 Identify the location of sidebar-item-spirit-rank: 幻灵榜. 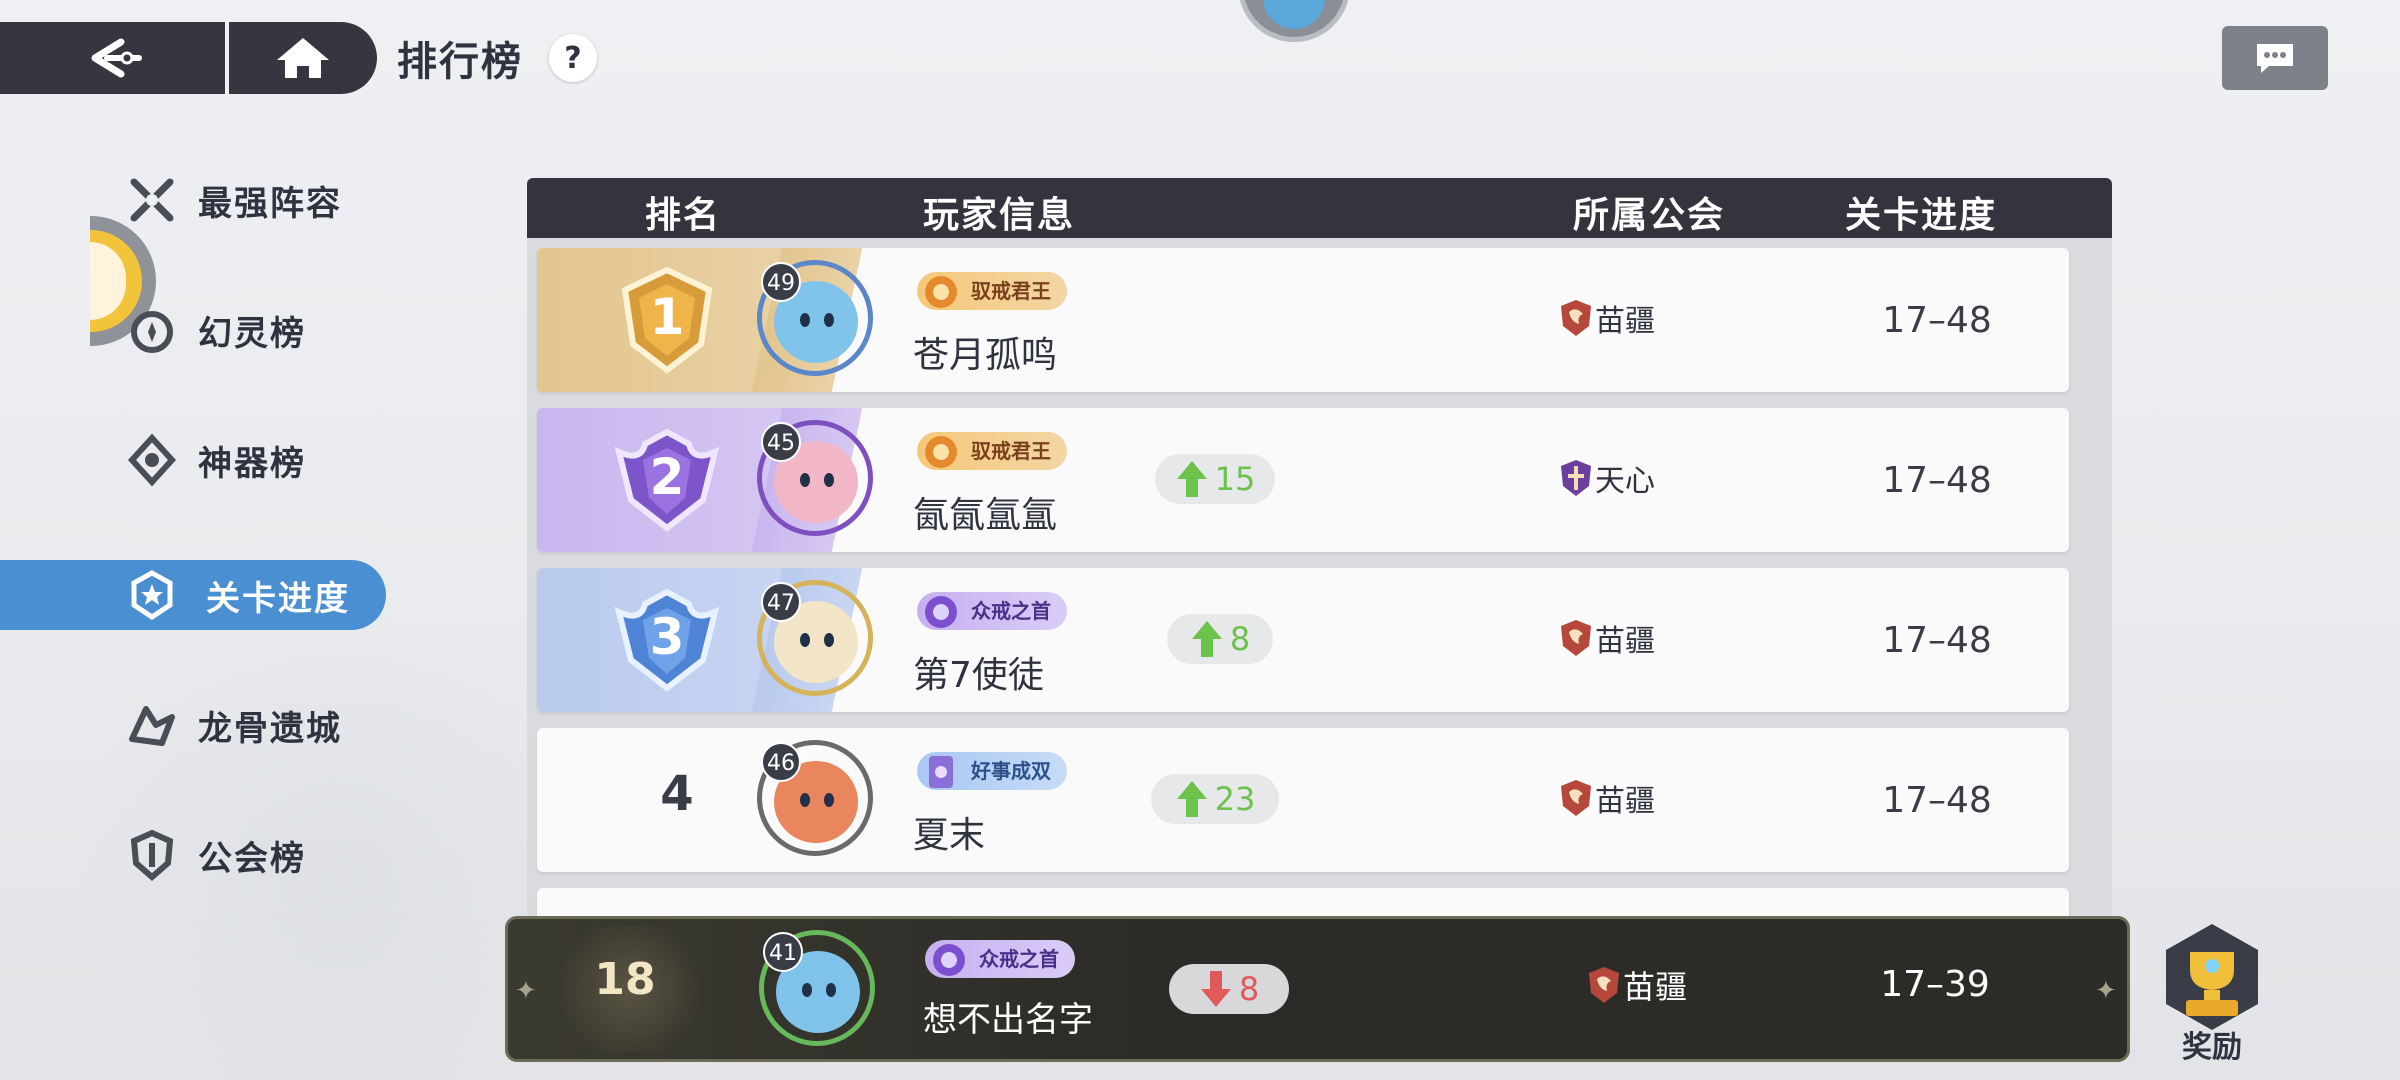
(200, 330).